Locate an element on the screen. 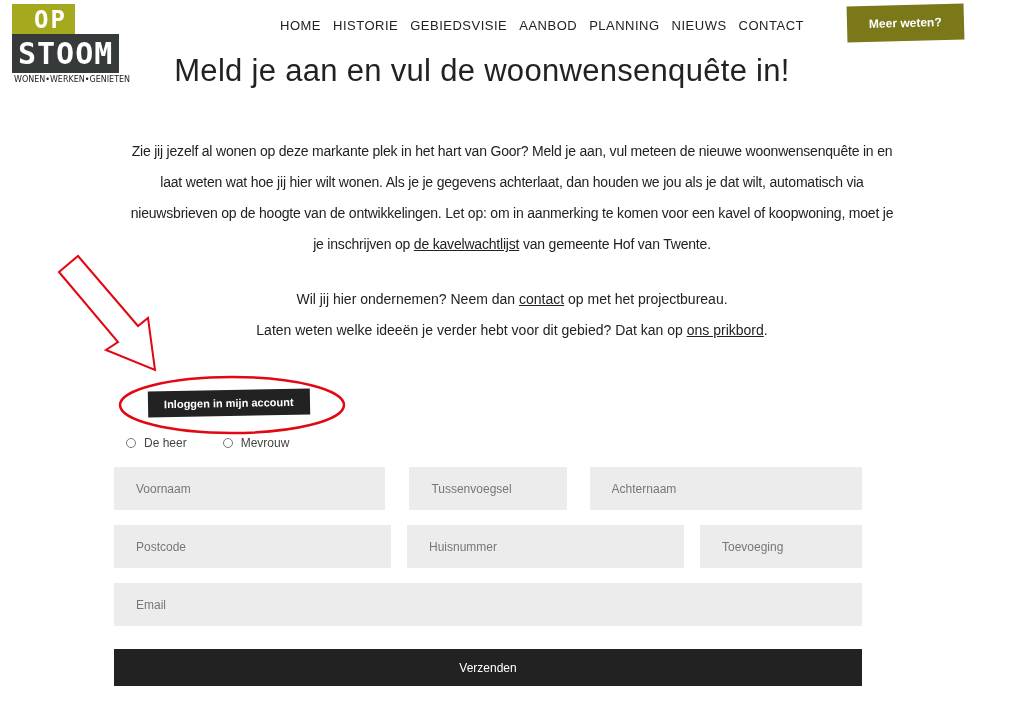  nav-link: HOME is located at coordinates (300, 25).